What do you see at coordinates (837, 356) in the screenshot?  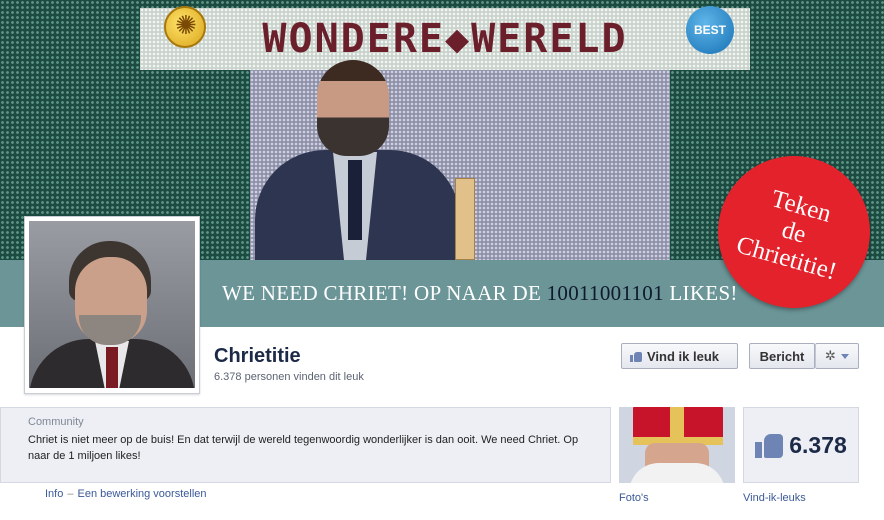 I see `page-options-button: ✲` at bounding box center [837, 356].